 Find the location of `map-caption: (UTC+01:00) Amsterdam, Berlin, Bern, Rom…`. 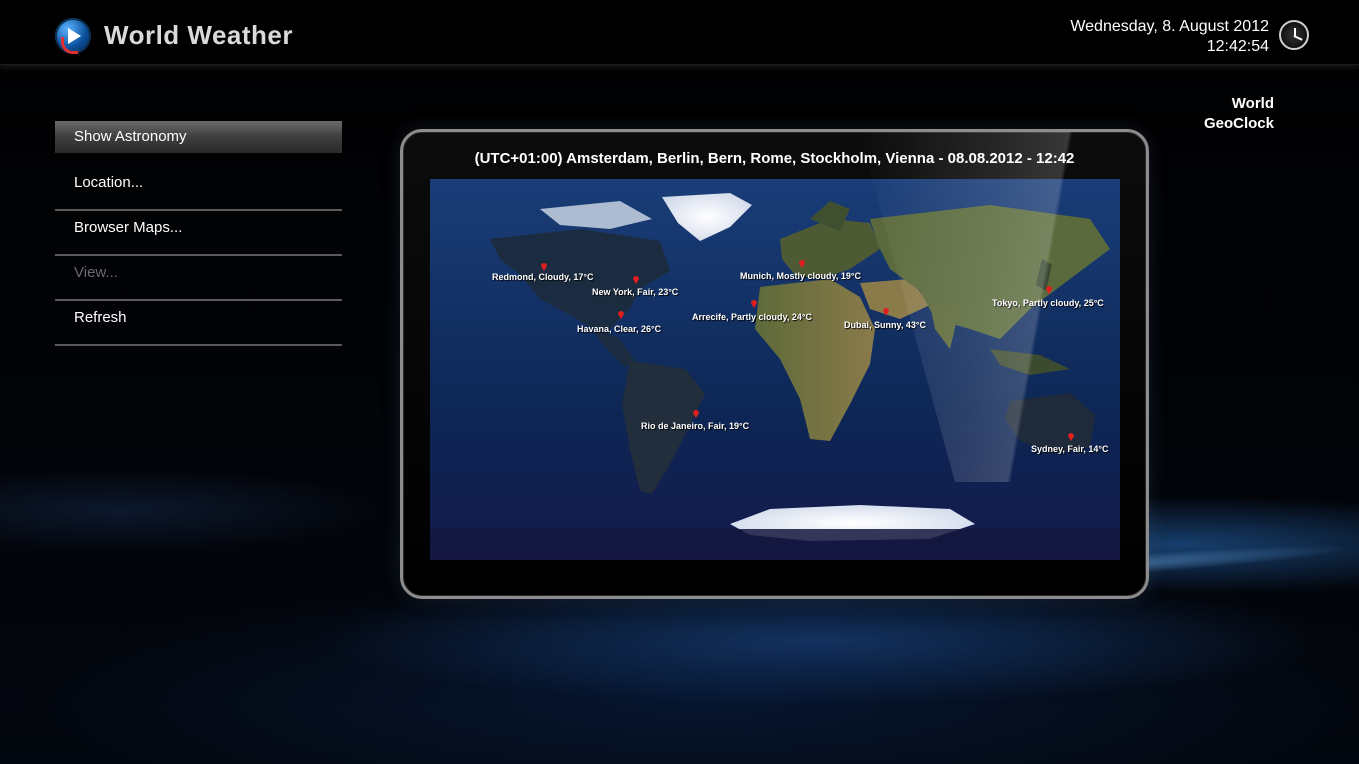

map-caption: (UTC+01:00) Amsterdam, Berlin, Bern, Rom… is located at coordinates (774, 158).